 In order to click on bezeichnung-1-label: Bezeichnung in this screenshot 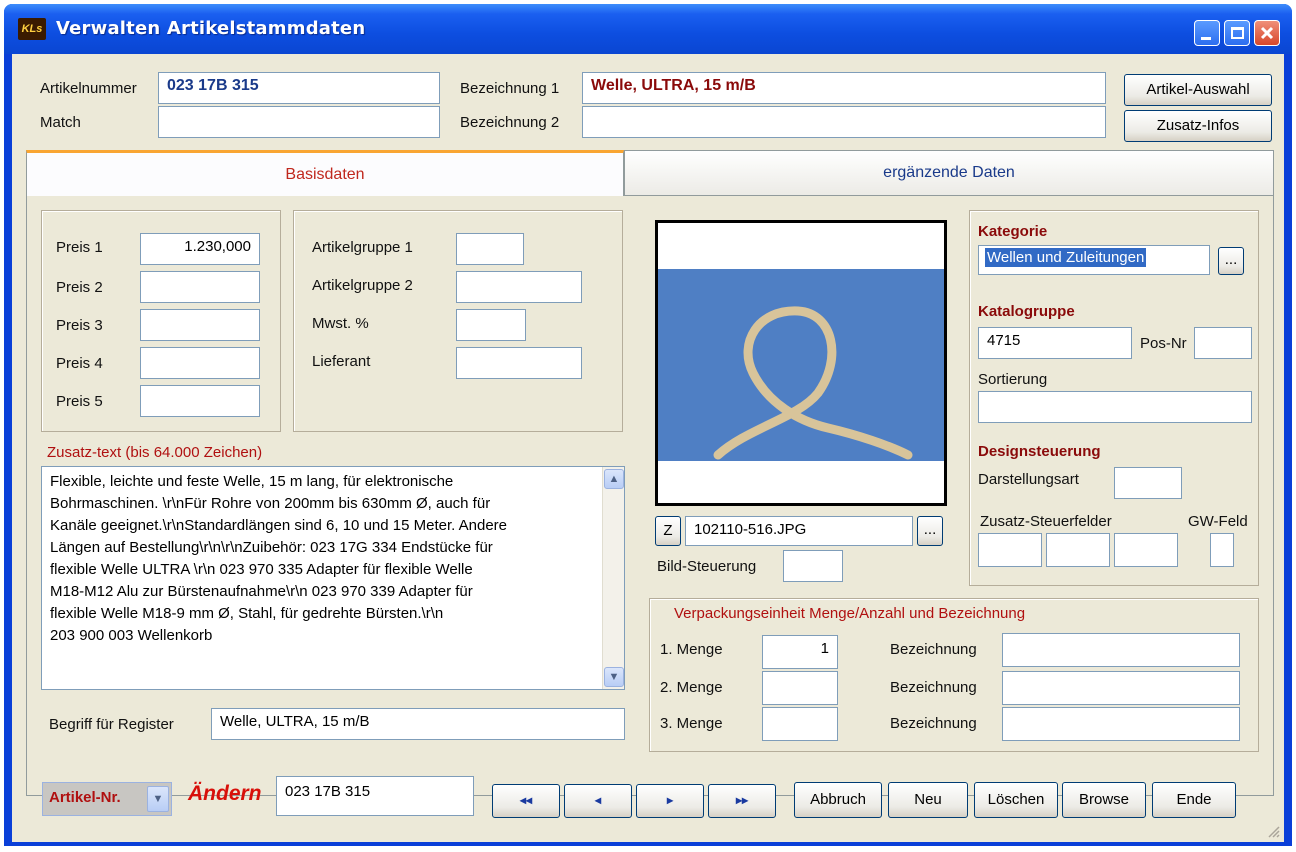, I will do `click(933, 649)`.